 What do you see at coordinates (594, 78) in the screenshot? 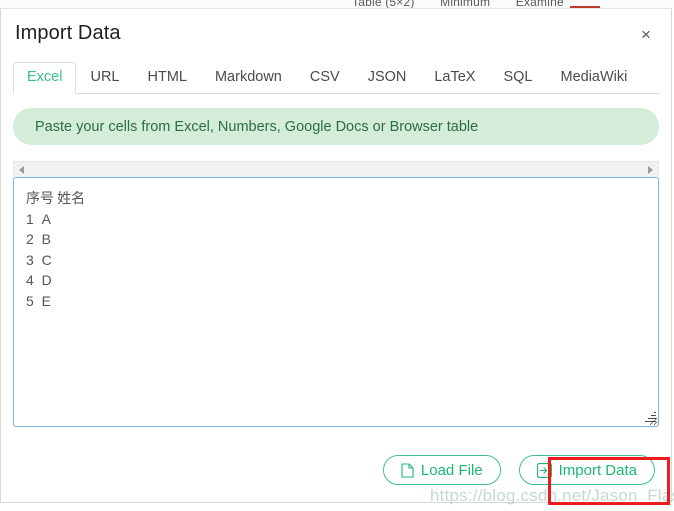
I see `tab-mediawiki: MediaWiki` at bounding box center [594, 78].